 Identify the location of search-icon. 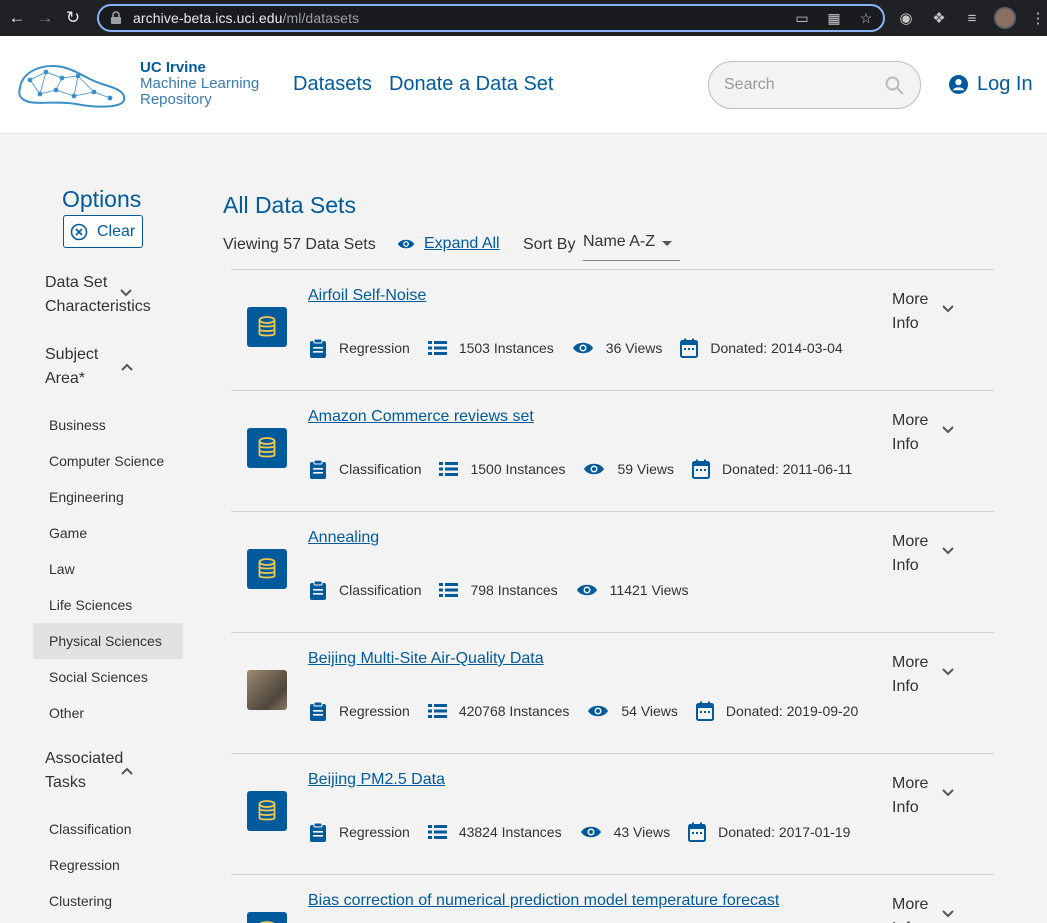
(894, 85).